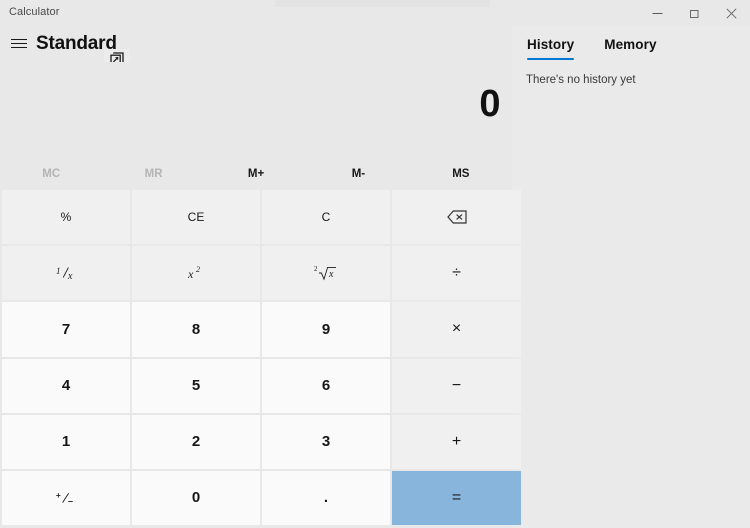 Image resolution: width=750 pixels, height=528 pixels. What do you see at coordinates (255, 104) in the screenshot?
I see `display-result: 0` at bounding box center [255, 104].